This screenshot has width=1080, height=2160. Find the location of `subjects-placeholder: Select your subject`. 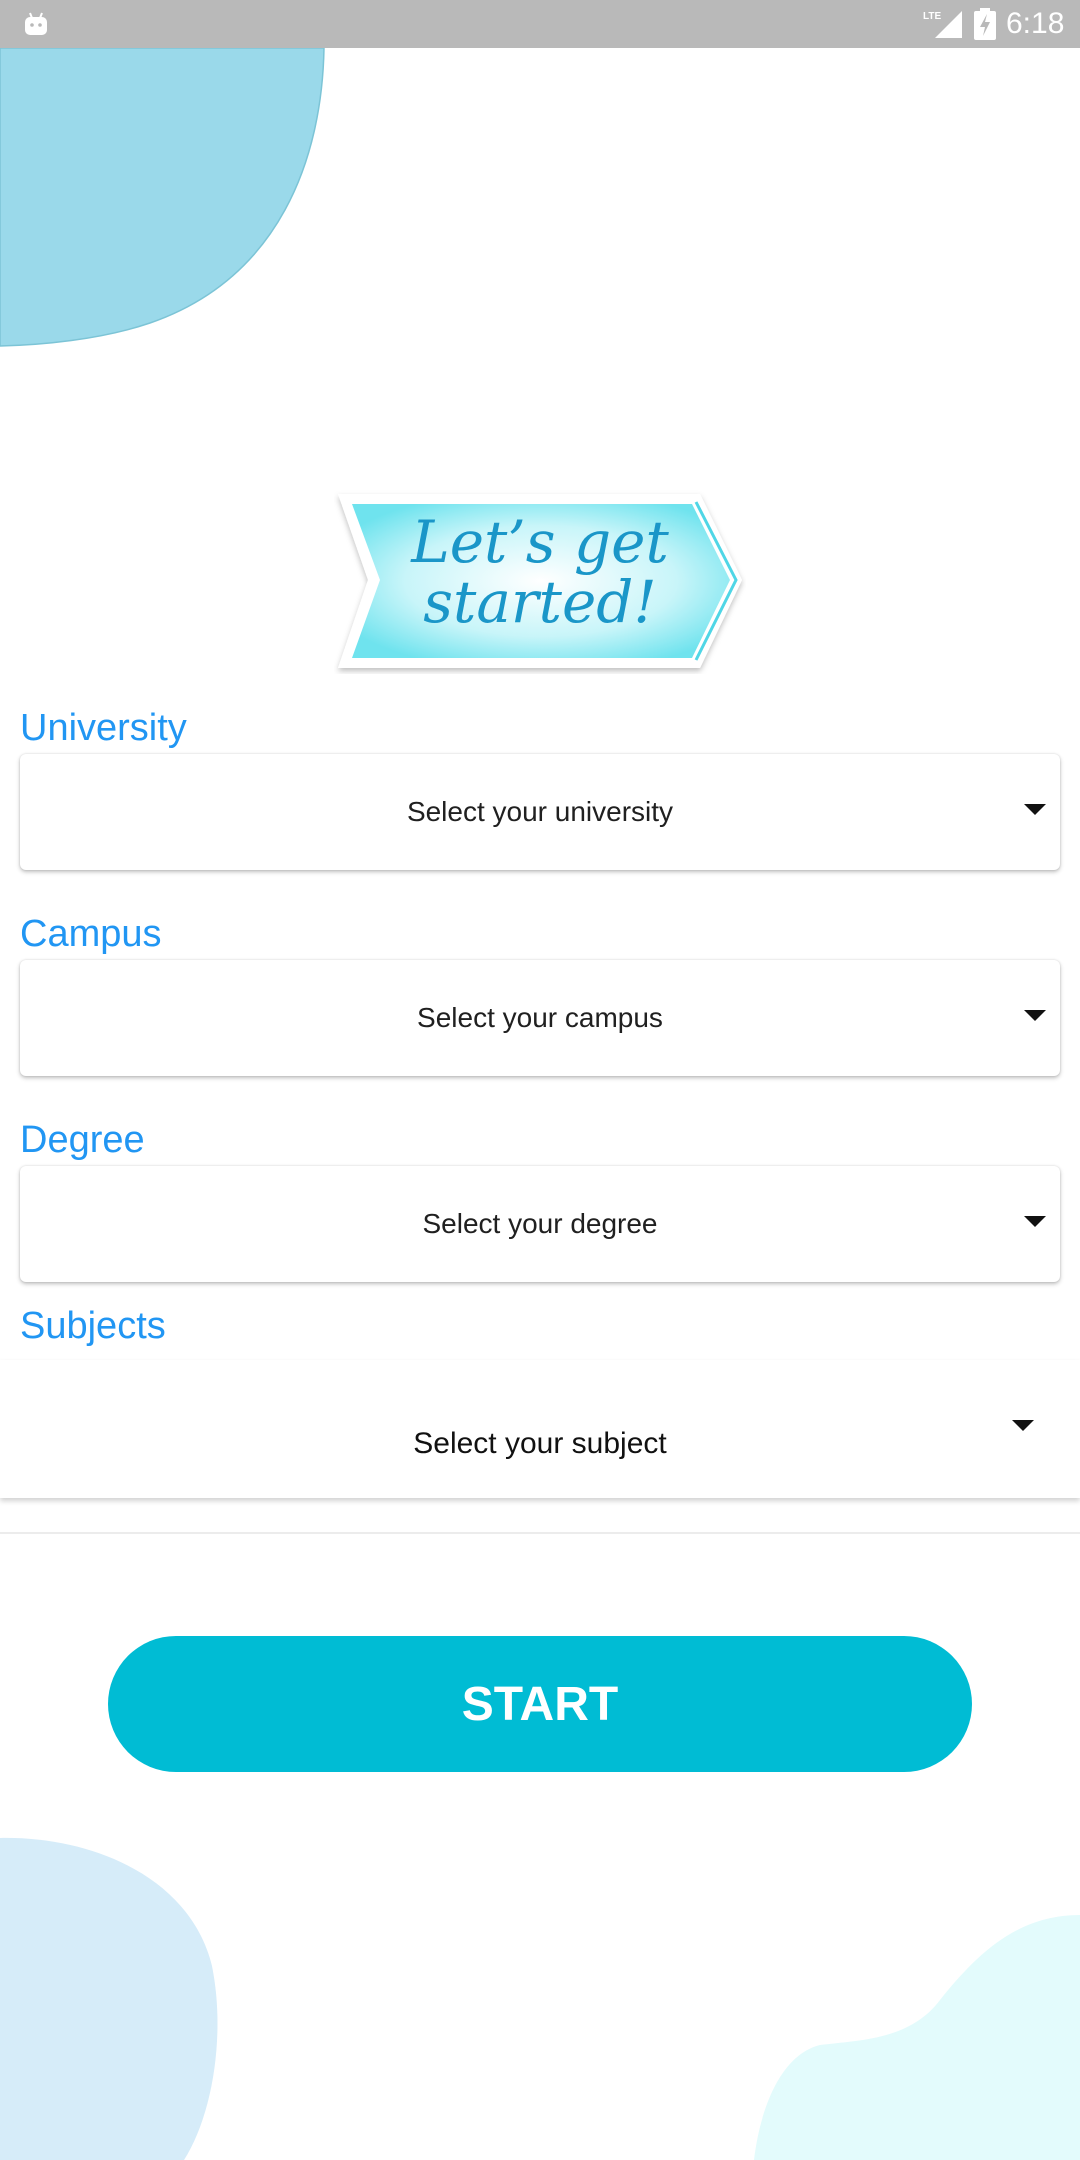

subjects-placeholder: Select your subject is located at coordinates (540, 1443).